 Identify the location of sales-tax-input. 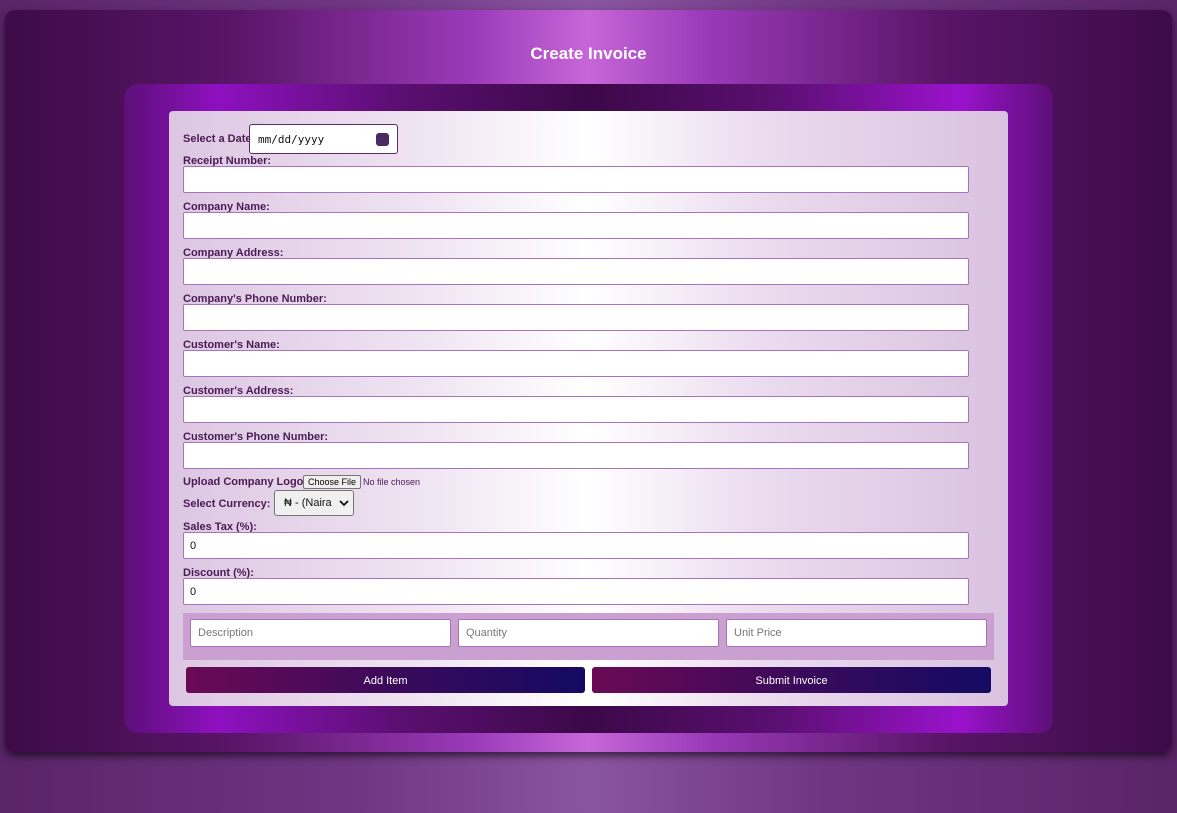
(576, 545).